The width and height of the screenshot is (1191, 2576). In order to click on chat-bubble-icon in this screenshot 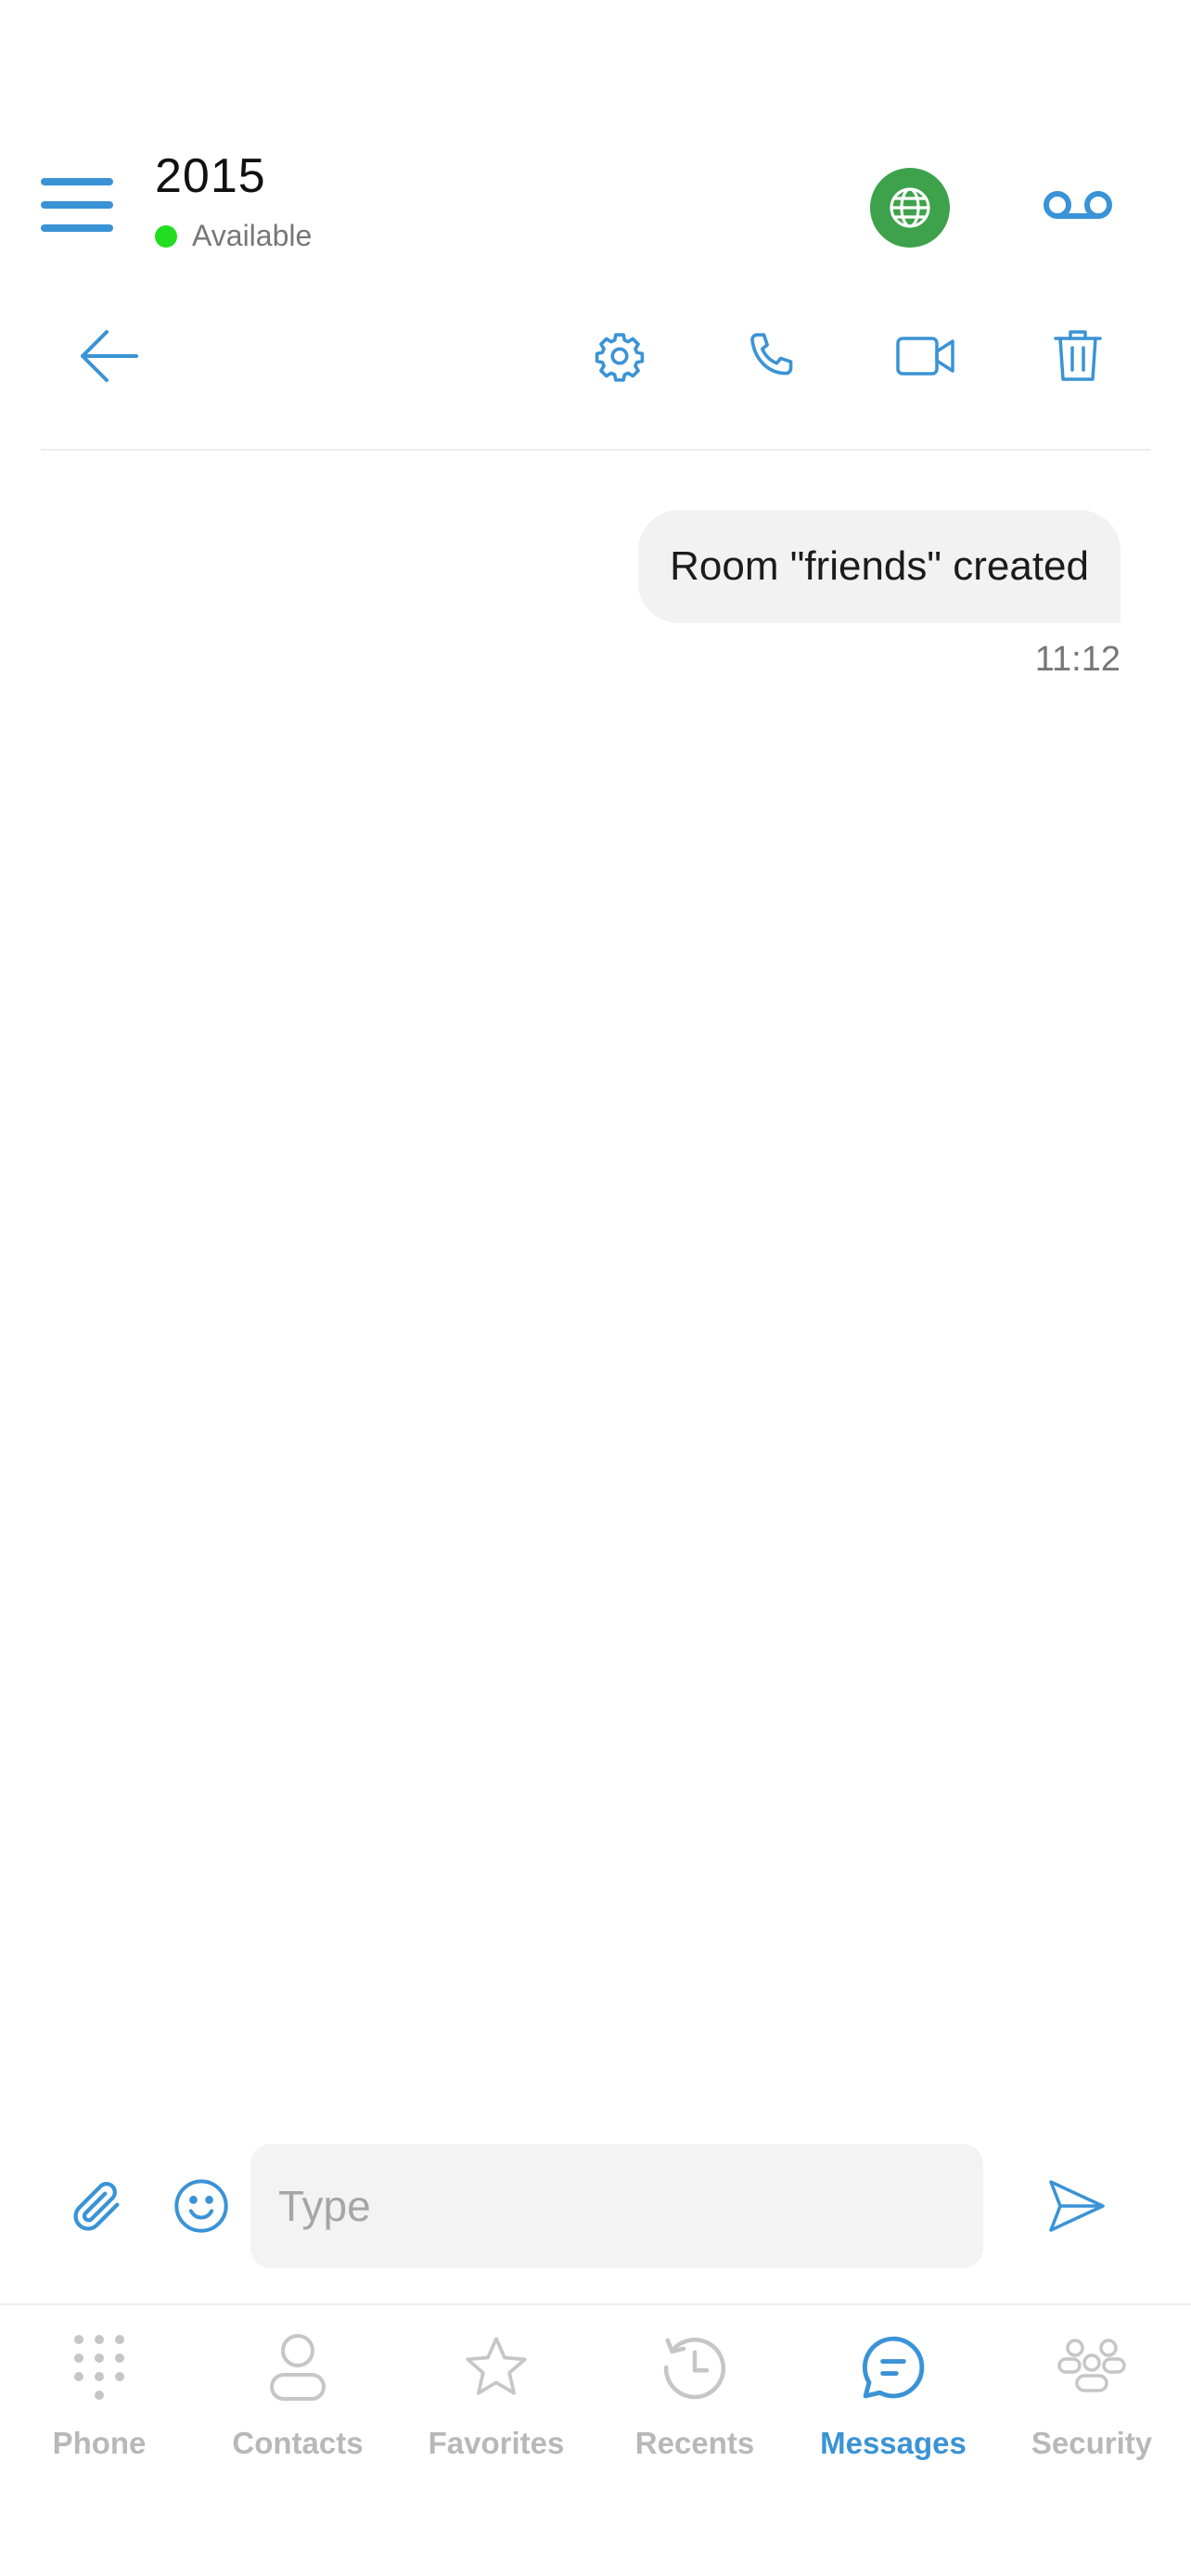, I will do `click(894, 2367)`.